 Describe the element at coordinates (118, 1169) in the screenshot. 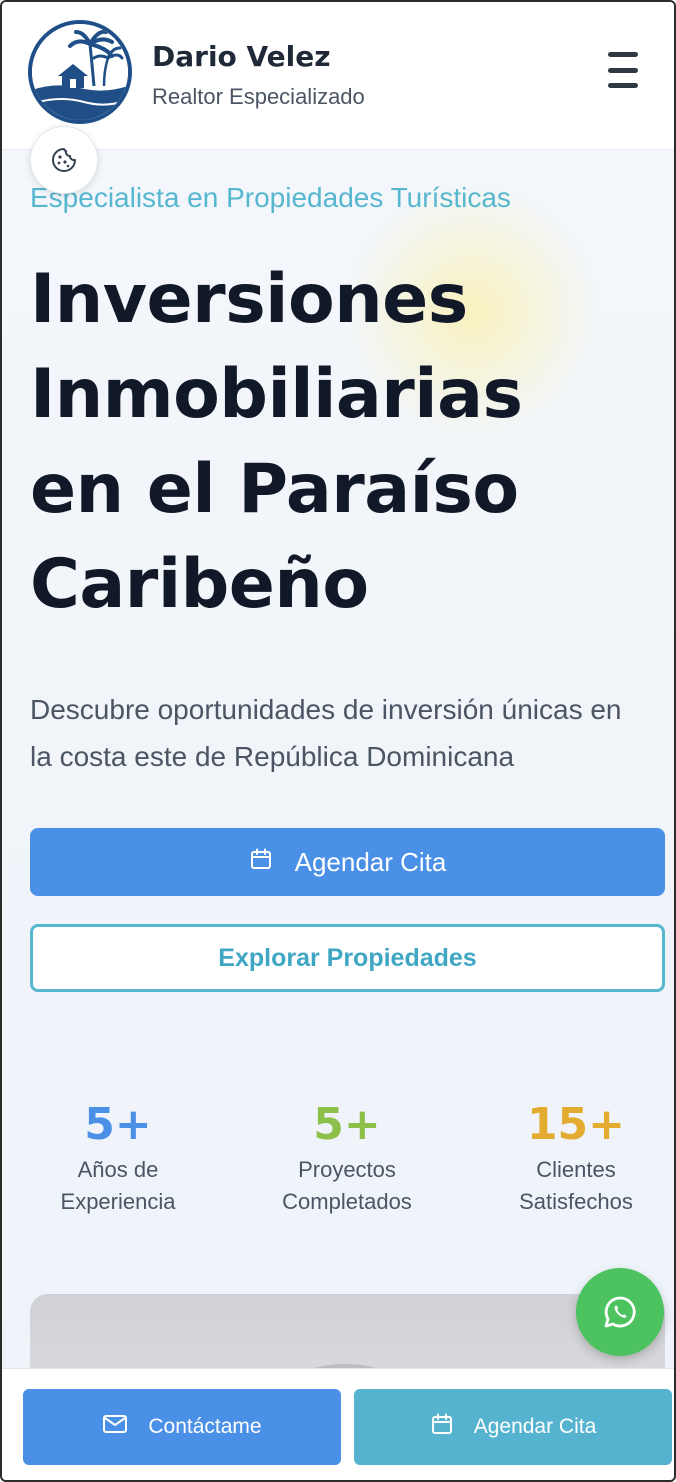

I see `stat-label-line: Años de` at that location.